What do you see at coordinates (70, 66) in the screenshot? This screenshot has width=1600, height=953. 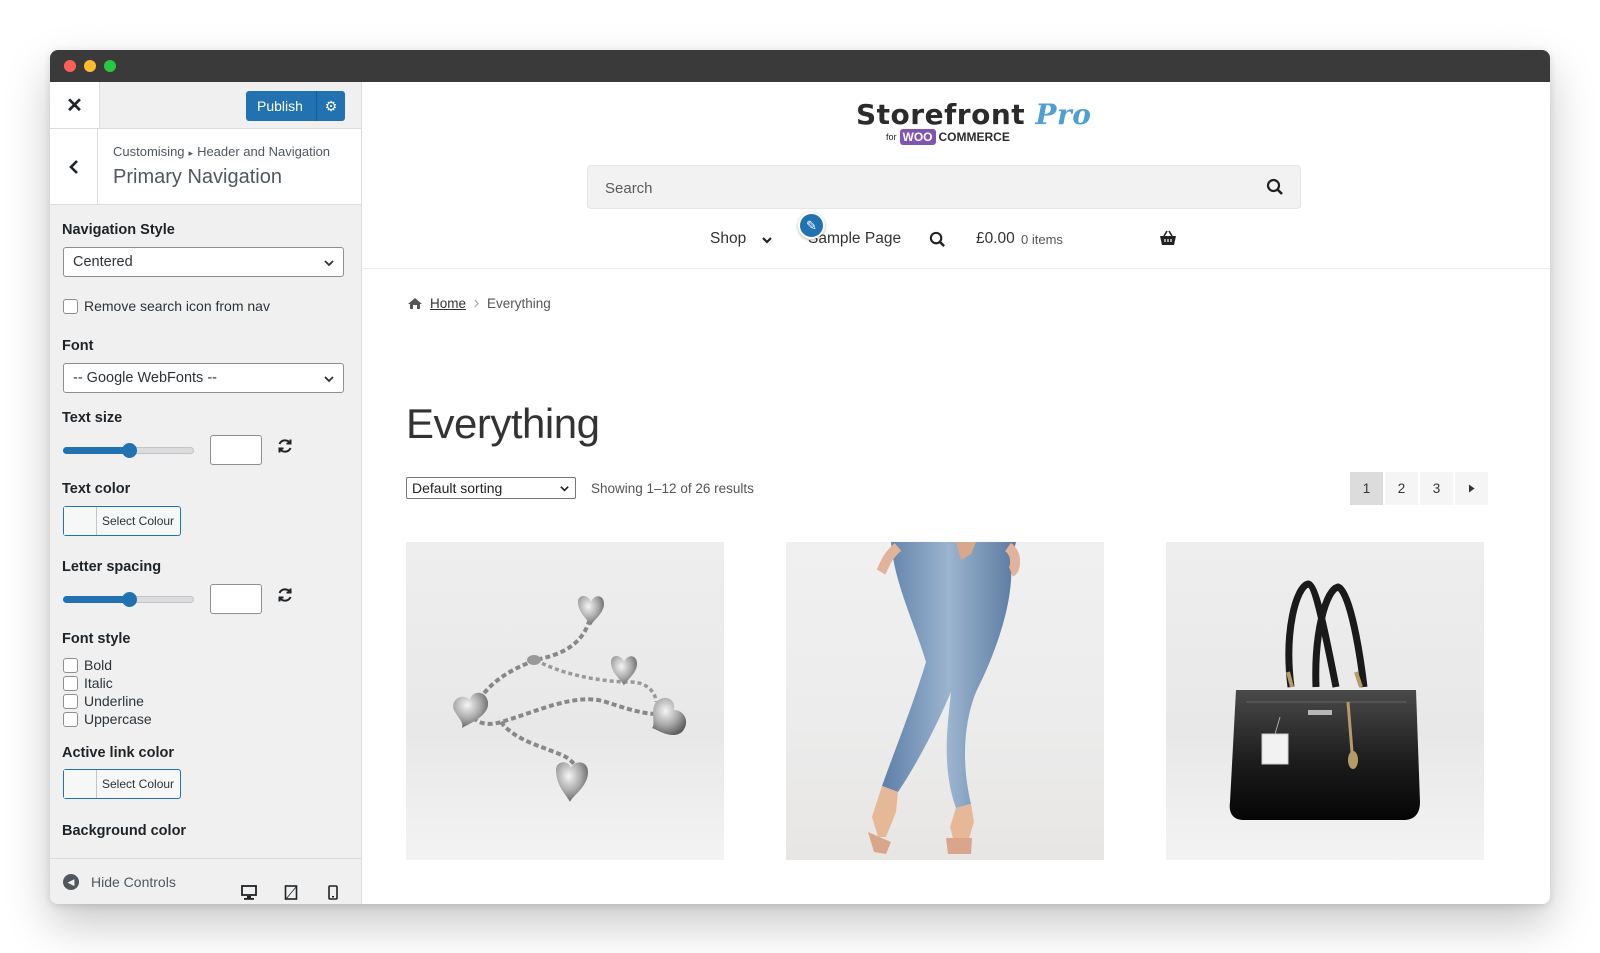 I see `window-close-dot` at bounding box center [70, 66].